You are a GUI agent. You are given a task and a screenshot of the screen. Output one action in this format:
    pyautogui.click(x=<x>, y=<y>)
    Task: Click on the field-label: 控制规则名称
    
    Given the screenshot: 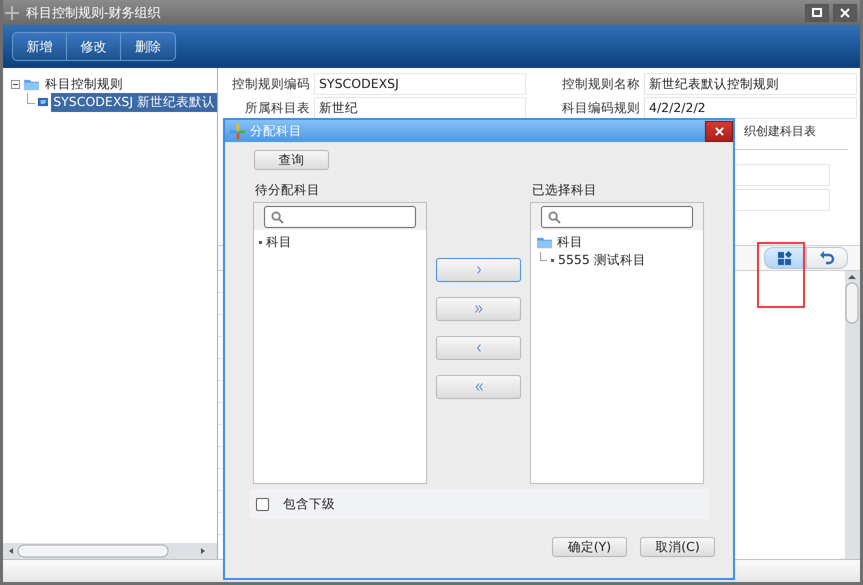 What is the action you would take?
    pyautogui.click(x=600, y=84)
    